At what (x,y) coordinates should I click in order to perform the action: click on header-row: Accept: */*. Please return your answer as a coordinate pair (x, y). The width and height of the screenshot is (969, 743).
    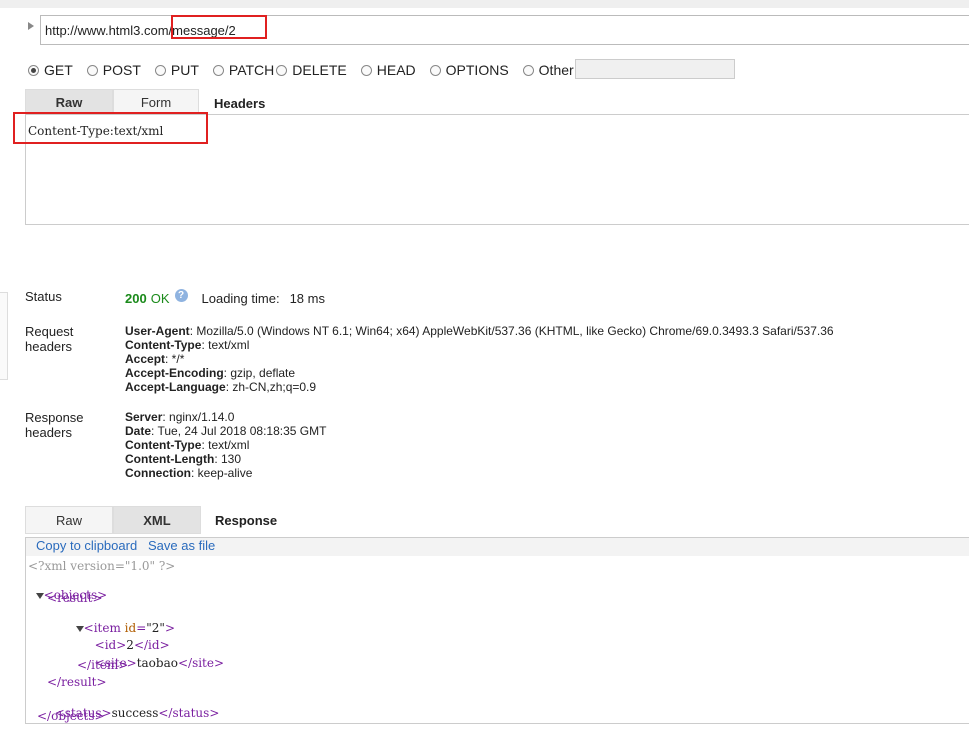
    Looking at the image, I should click on (155, 359).